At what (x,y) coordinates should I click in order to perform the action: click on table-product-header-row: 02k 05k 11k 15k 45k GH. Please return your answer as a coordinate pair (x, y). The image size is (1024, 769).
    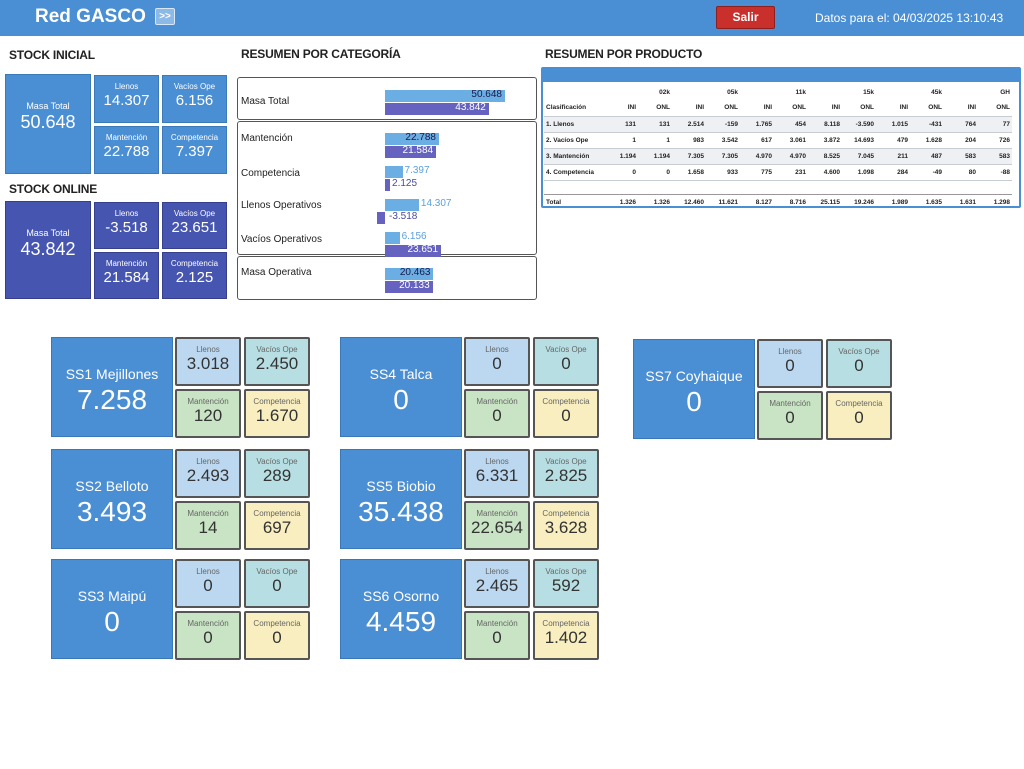
    Looking at the image, I should click on (778, 92).